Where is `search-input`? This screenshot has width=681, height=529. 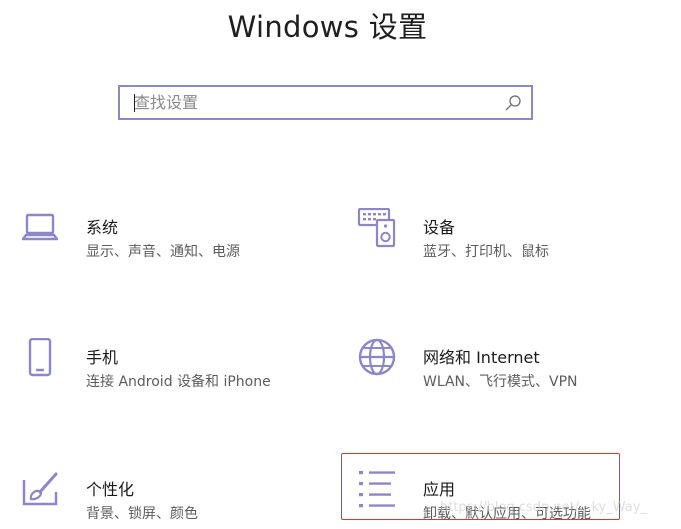 search-input is located at coordinates (314, 102).